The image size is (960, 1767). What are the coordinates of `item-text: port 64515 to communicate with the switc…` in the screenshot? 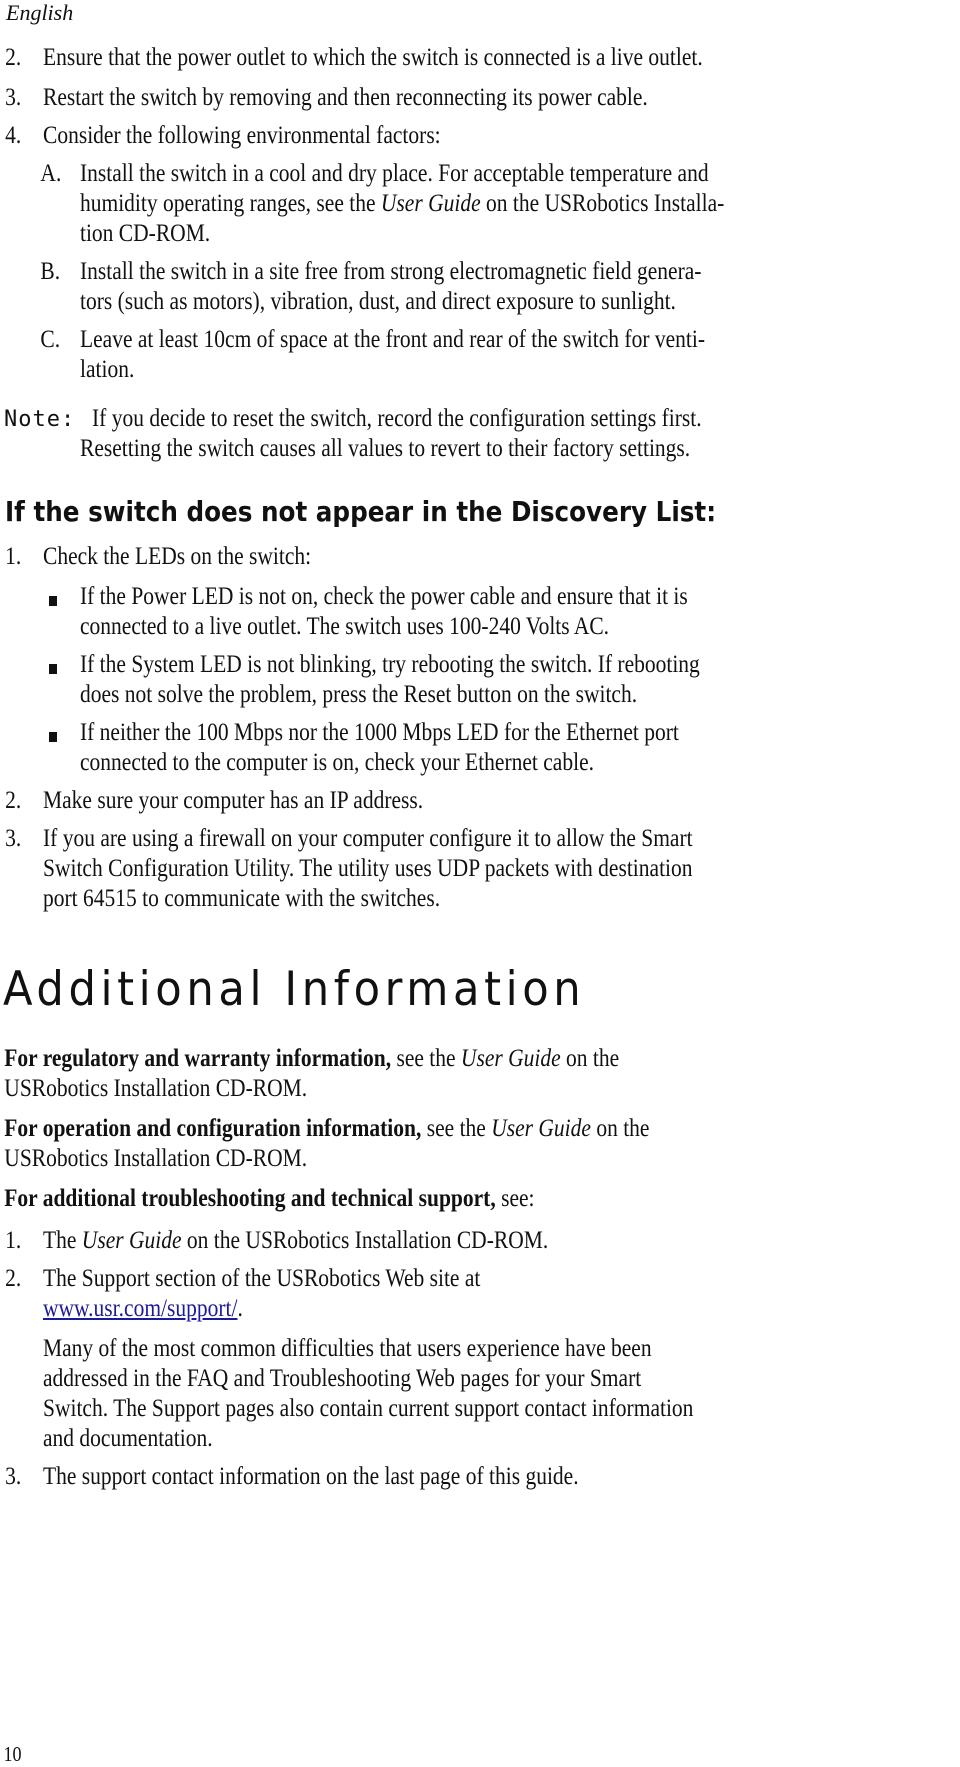 It's located at (242, 898).